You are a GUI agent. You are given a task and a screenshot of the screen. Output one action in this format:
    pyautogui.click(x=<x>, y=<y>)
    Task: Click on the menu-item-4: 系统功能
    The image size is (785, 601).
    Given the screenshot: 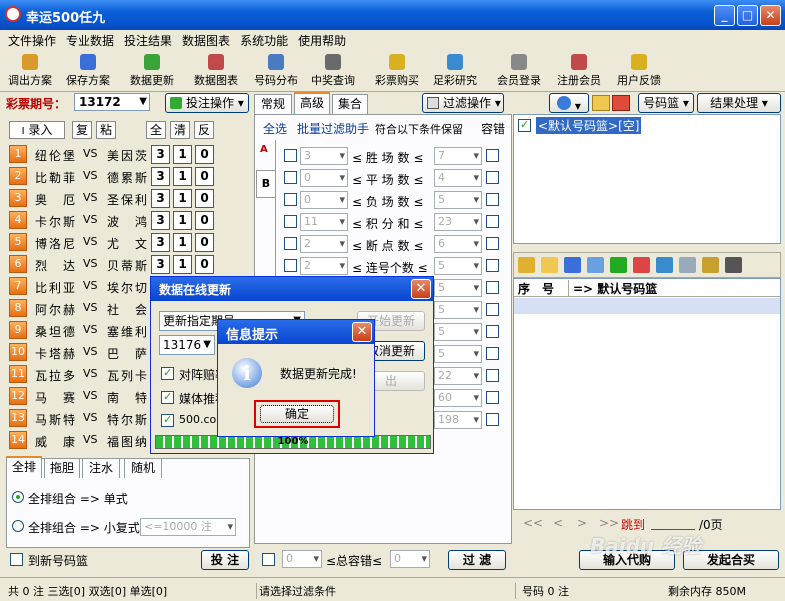 What is the action you would take?
    pyautogui.click(x=264, y=40)
    